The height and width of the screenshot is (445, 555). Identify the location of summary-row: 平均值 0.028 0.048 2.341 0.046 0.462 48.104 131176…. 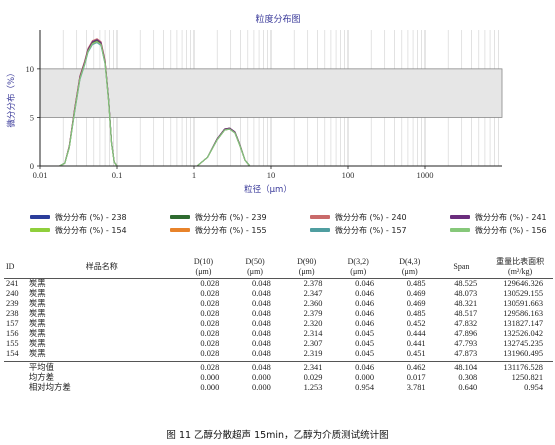
(278, 367).